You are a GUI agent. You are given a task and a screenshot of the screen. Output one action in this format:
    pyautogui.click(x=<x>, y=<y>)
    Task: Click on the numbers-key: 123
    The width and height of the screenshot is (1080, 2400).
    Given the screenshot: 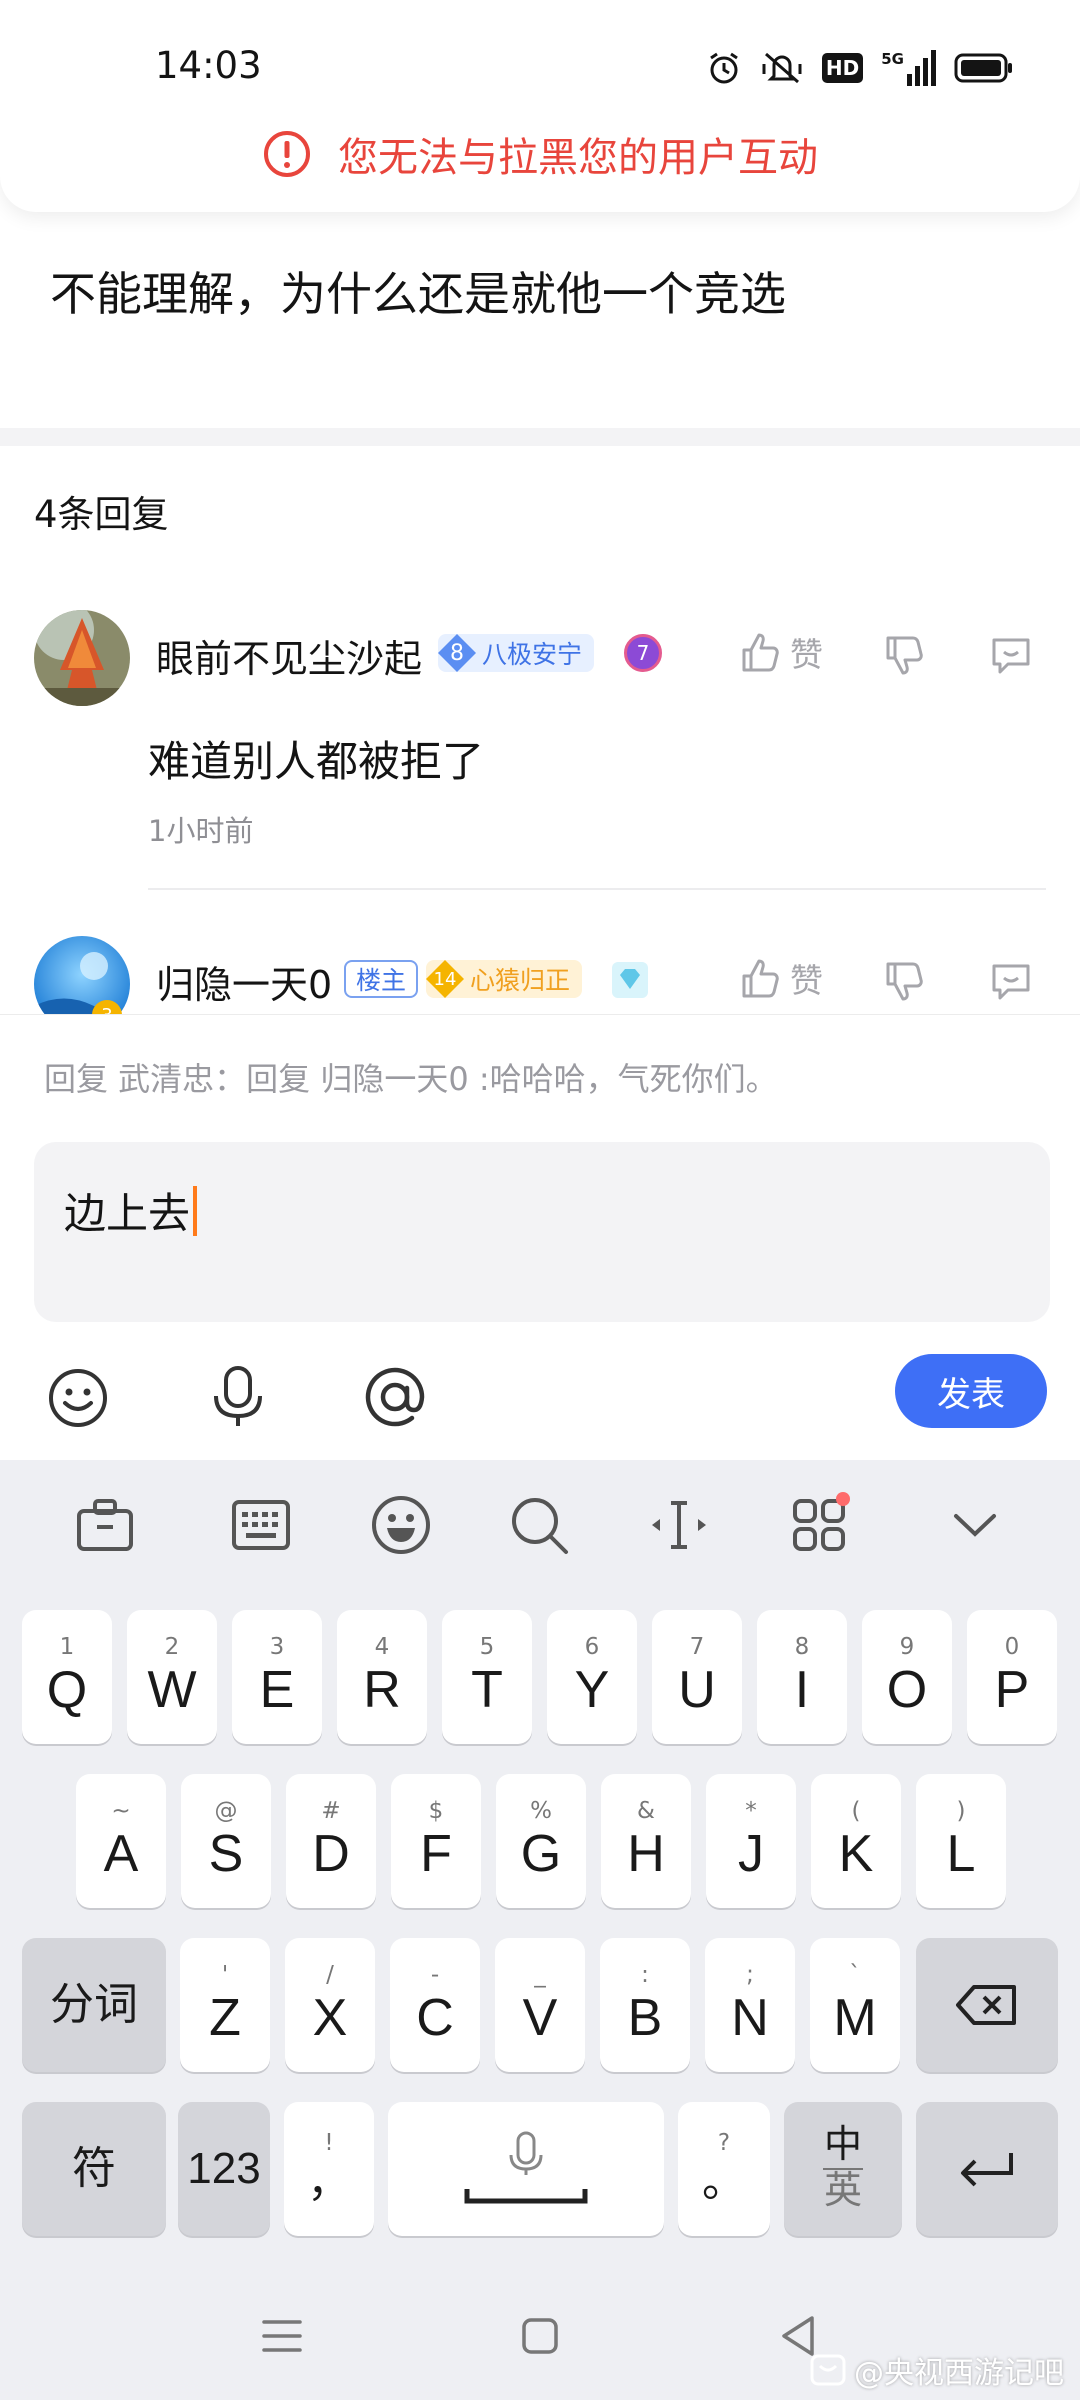 What is the action you would take?
    pyautogui.click(x=224, y=2169)
    